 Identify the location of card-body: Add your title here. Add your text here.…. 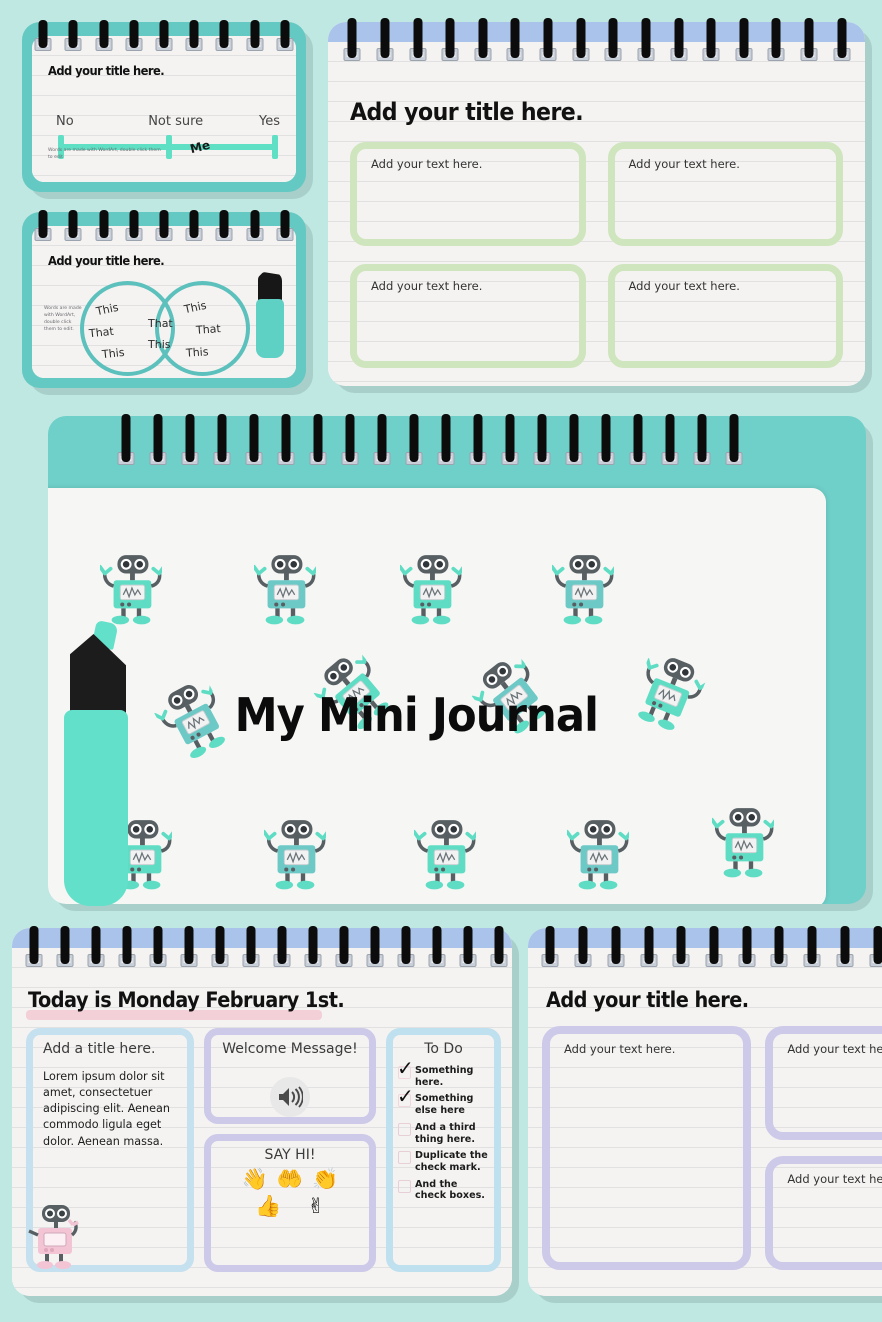
(705, 1112).